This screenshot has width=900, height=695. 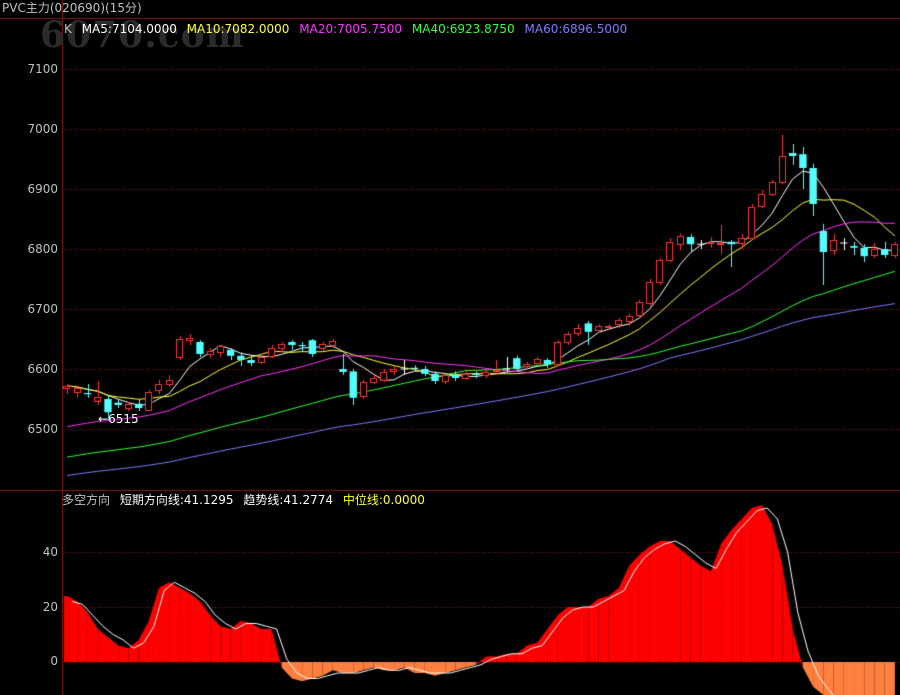 I want to click on trend-line-legend: 趋势线:41.2774, so click(x=288, y=500).